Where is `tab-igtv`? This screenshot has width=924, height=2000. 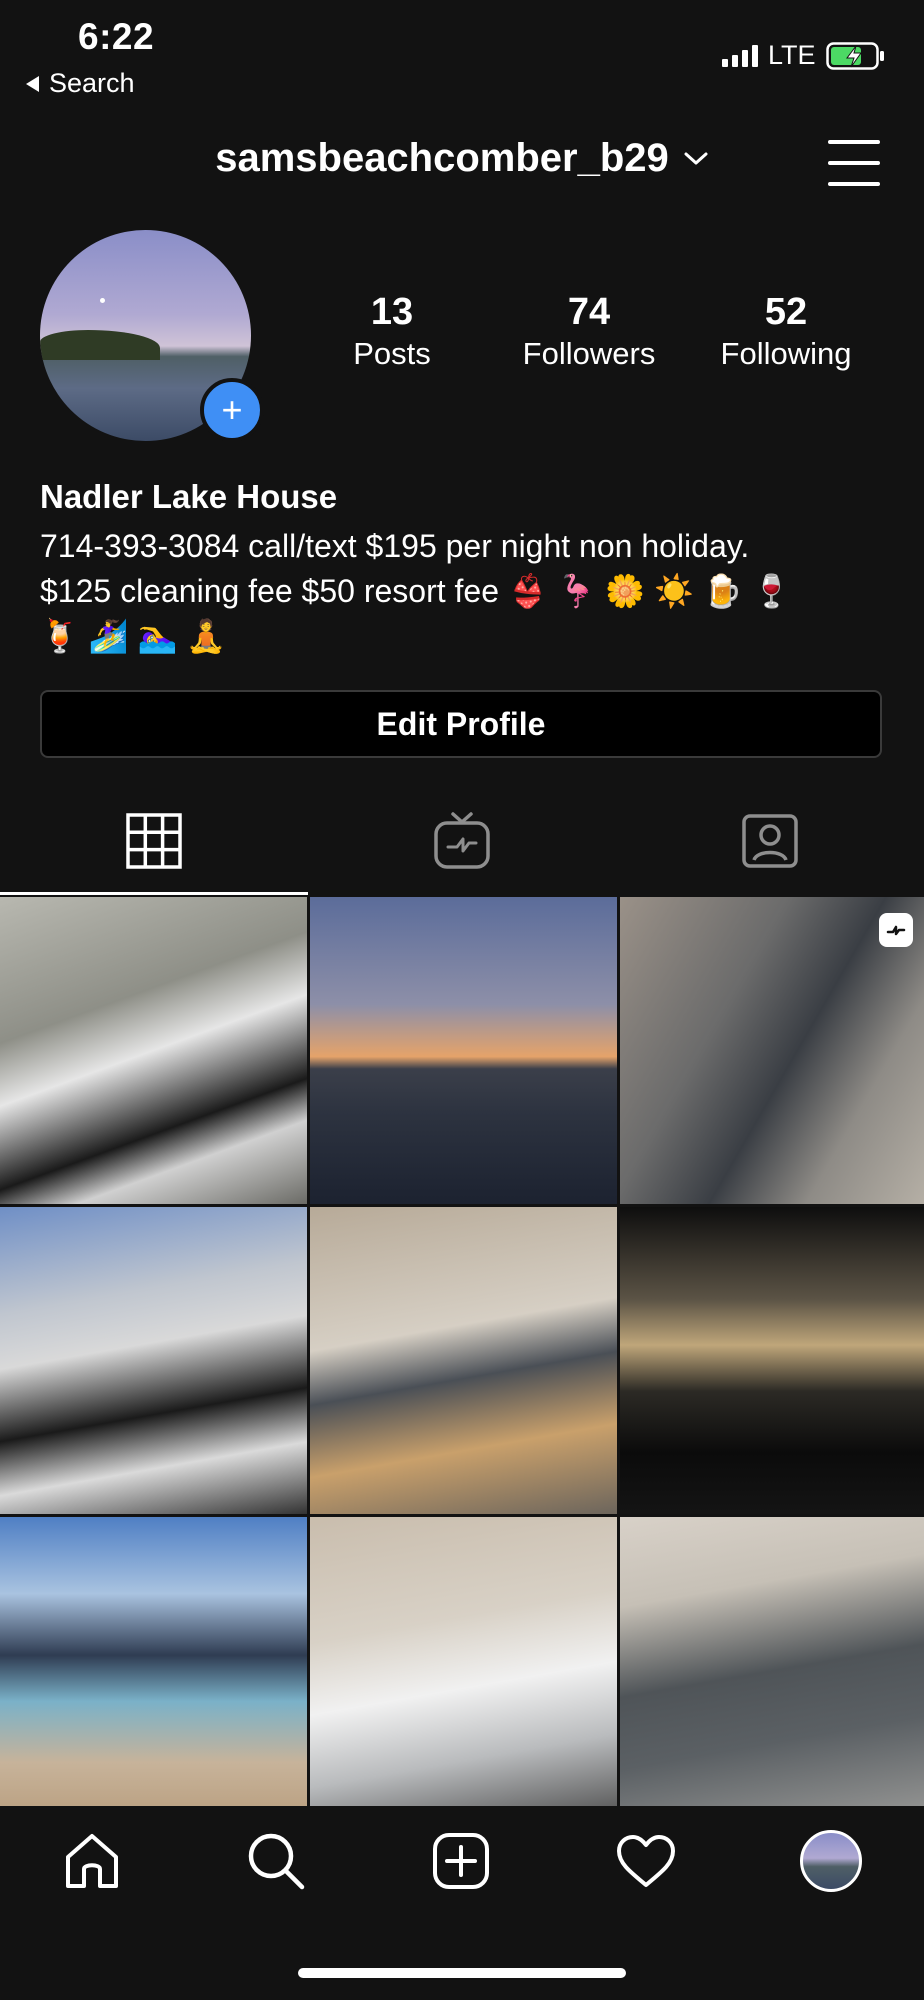 tab-igtv is located at coordinates (462, 841).